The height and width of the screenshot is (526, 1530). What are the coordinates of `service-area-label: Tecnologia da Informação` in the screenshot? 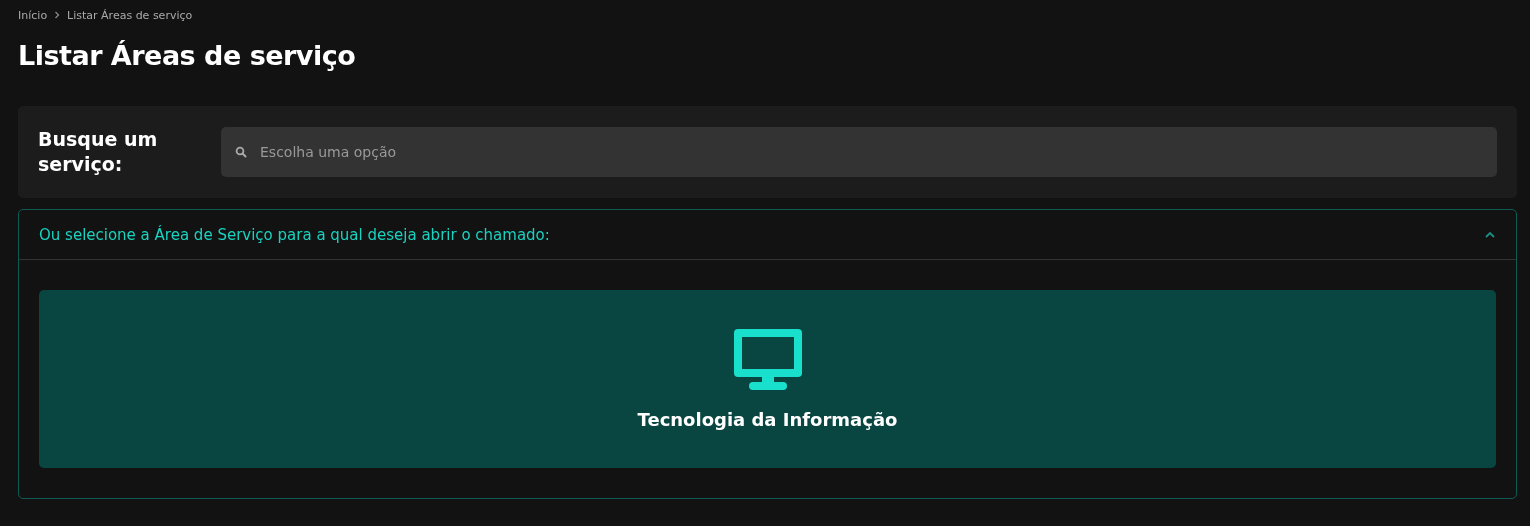 It's located at (767, 419).